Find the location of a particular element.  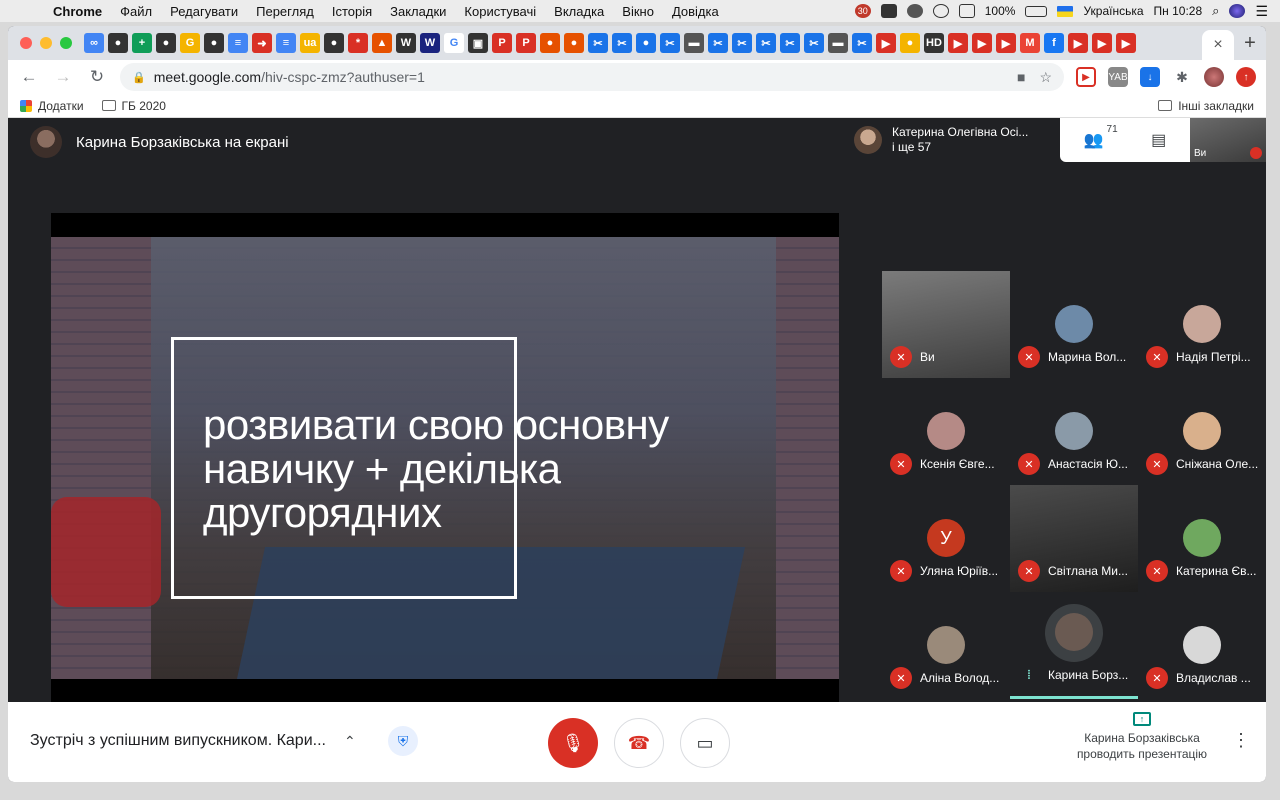

pinned-tab-favicon-icon: ∞ is located at coordinates (94, 43).